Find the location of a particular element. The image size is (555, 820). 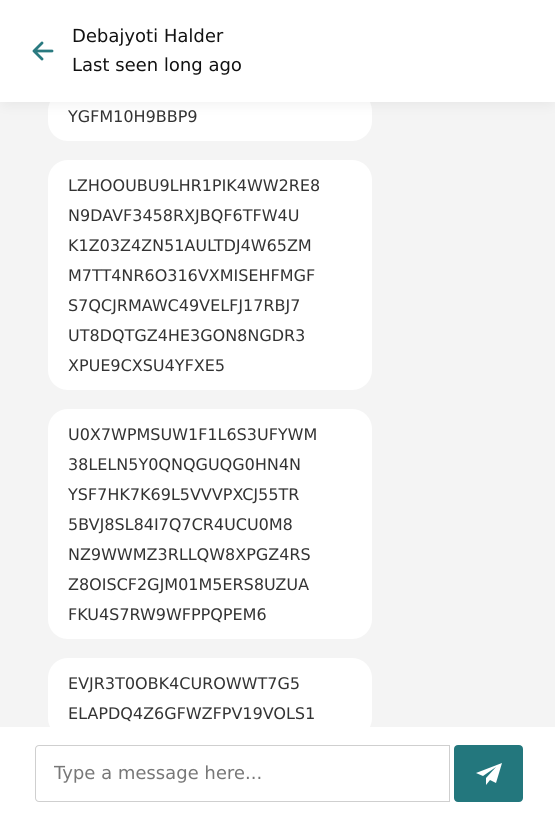

message-text: YGFM10H9BBP9 is located at coordinates (133, 117).